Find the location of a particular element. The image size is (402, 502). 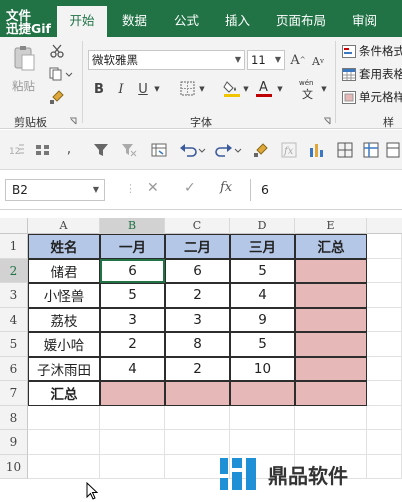

table-cell: 子沐雨田 is located at coordinates (64, 368).